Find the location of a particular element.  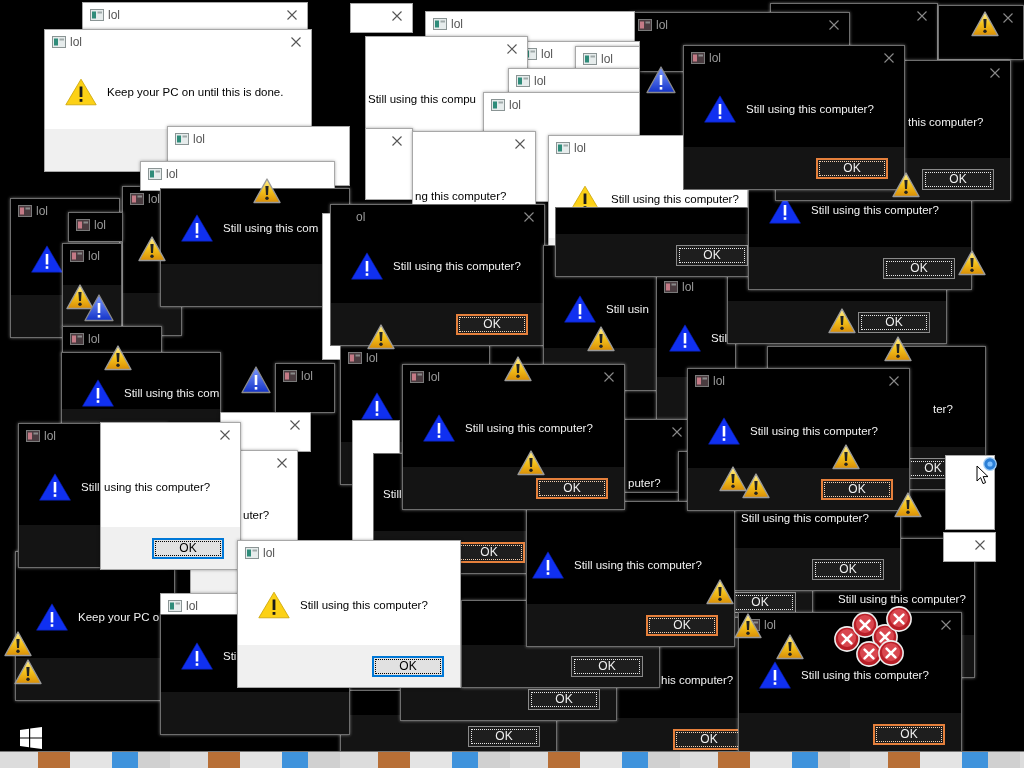

cursor-icon is located at coordinates (982, 475).